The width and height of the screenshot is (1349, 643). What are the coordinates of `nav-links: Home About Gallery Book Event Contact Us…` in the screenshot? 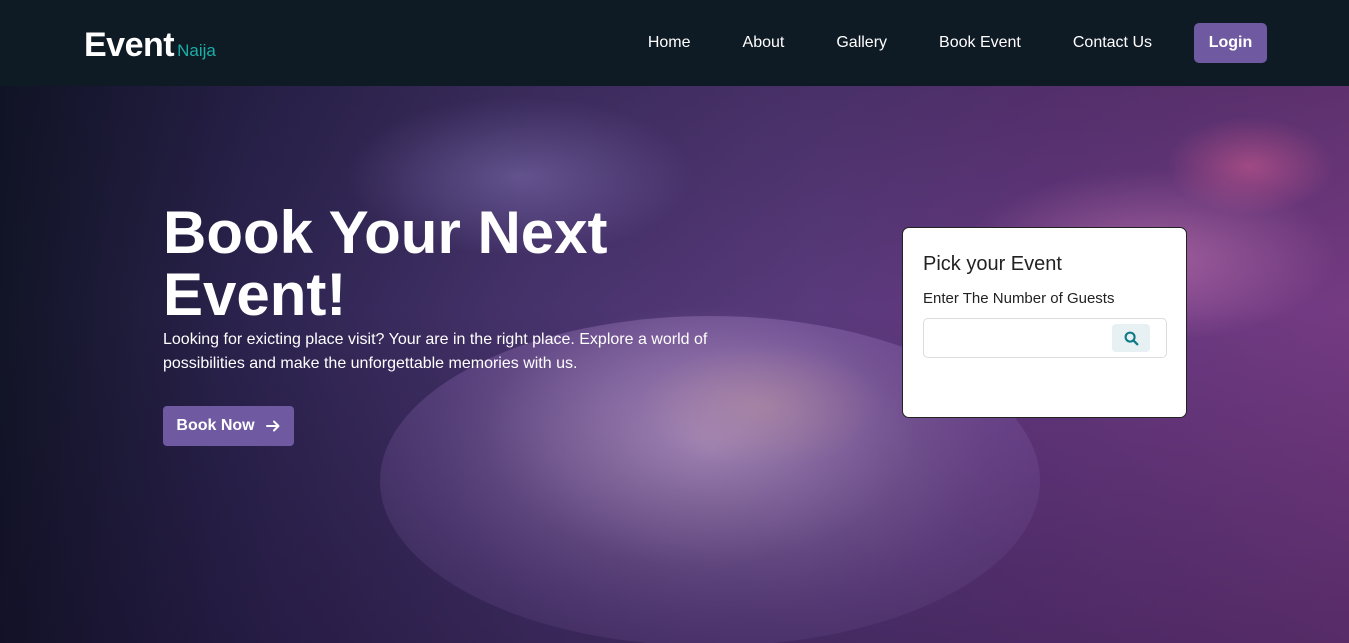 It's located at (957, 43).